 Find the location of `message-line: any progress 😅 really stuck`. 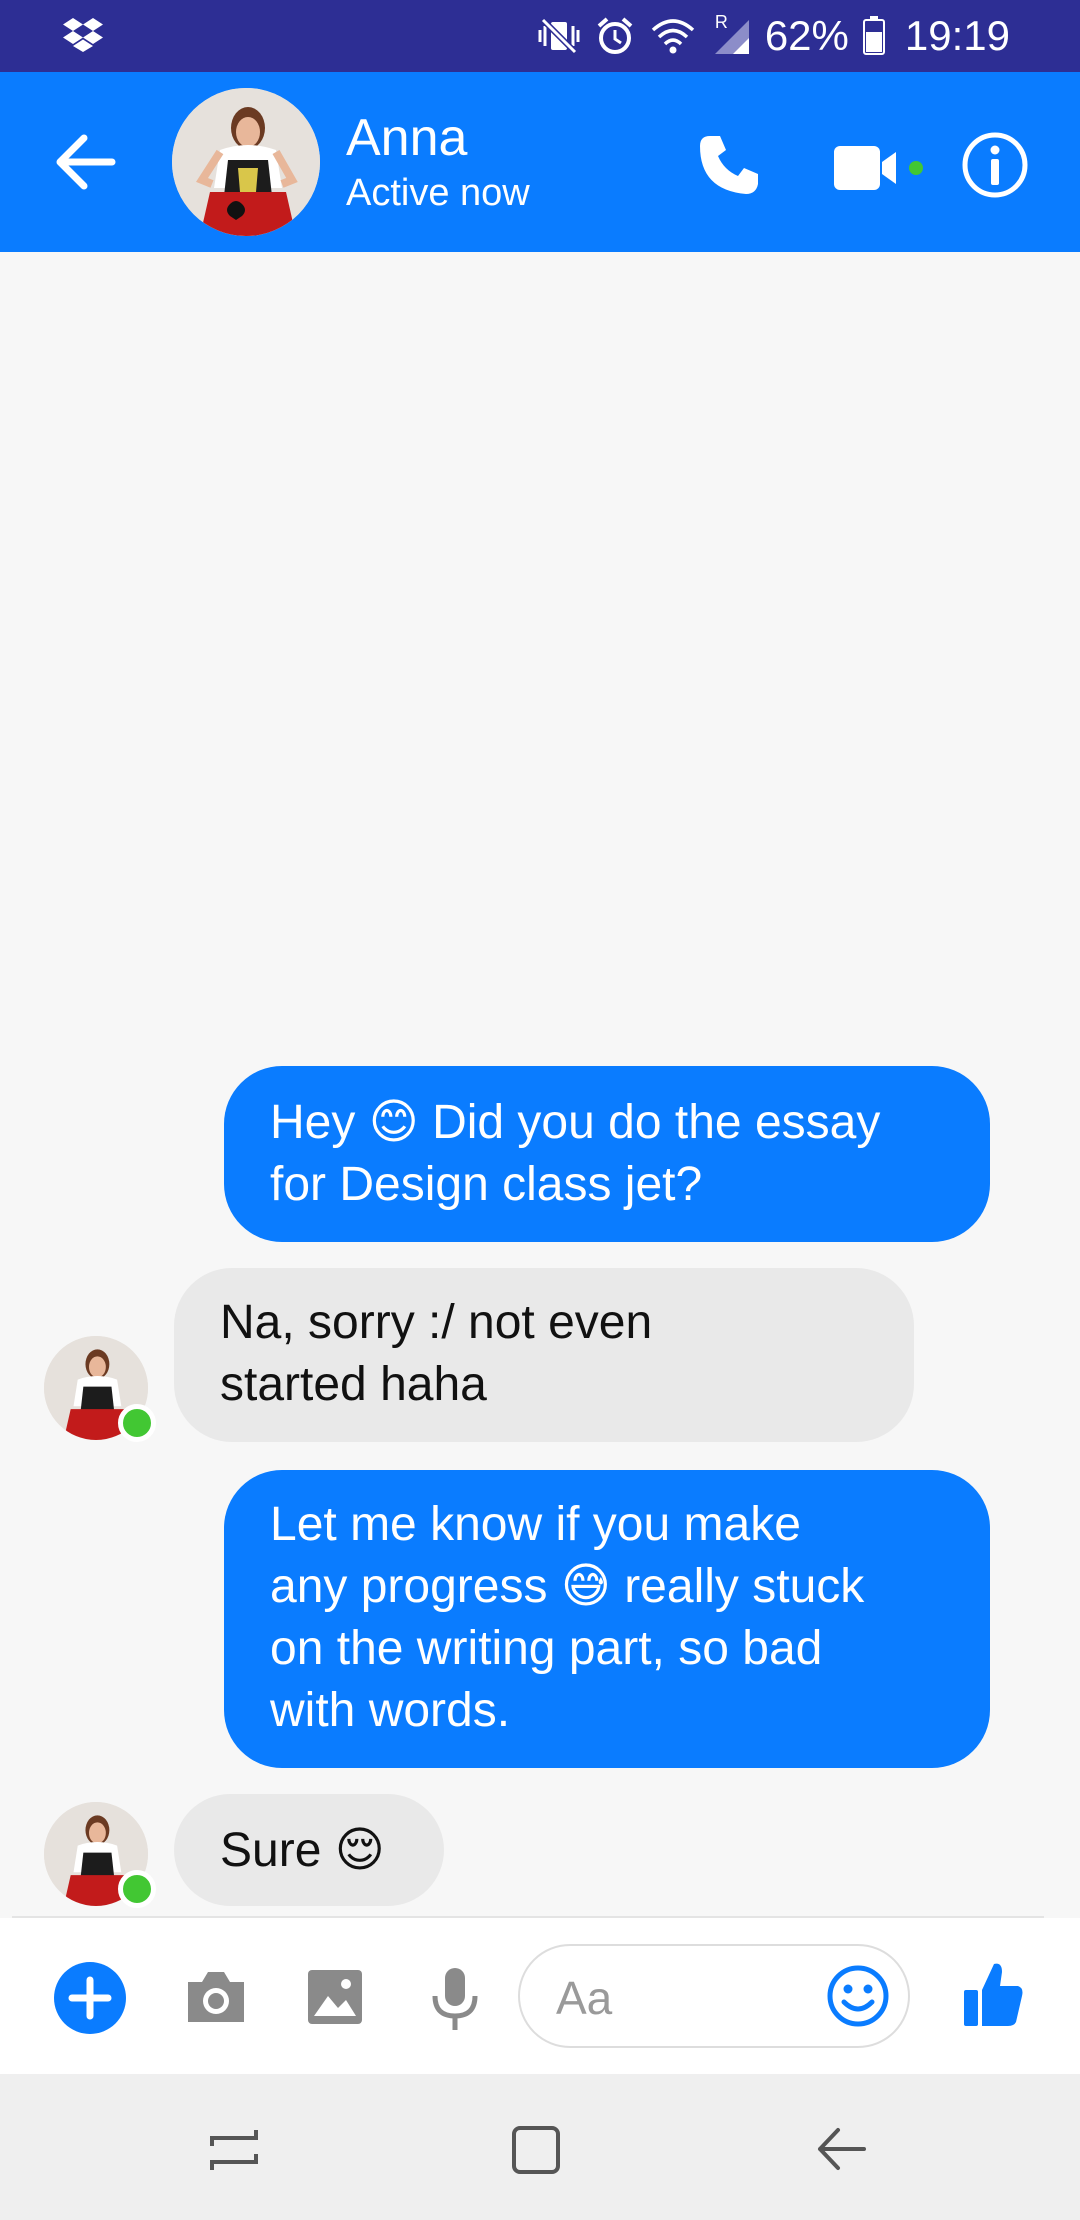

message-line: any progress 😅 really stuck is located at coordinates (567, 1586).